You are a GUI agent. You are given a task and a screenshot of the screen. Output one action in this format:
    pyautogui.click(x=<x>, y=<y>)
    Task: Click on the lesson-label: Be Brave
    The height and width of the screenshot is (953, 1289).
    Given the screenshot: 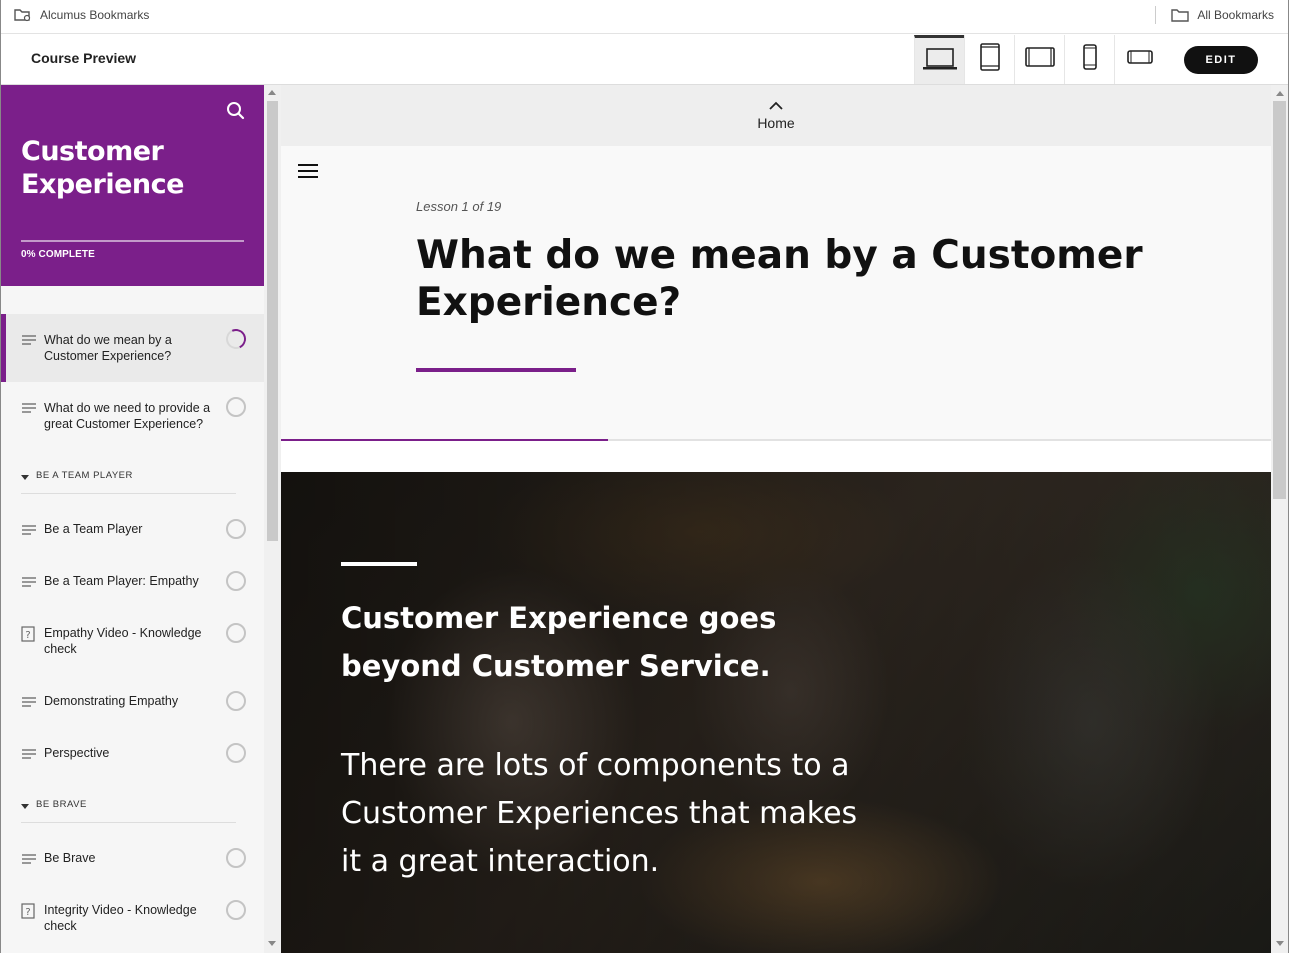 What is the action you would take?
    pyautogui.click(x=70, y=858)
    